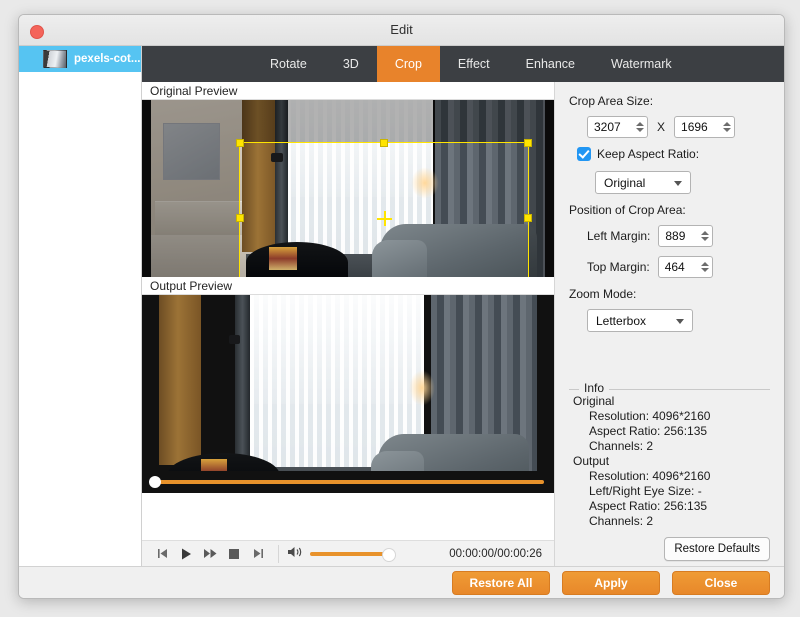 The image size is (800, 617). Describe the element at coordinates (348, 286) in the screenshot. I see `output-preview-label: Output Preview` at that location.